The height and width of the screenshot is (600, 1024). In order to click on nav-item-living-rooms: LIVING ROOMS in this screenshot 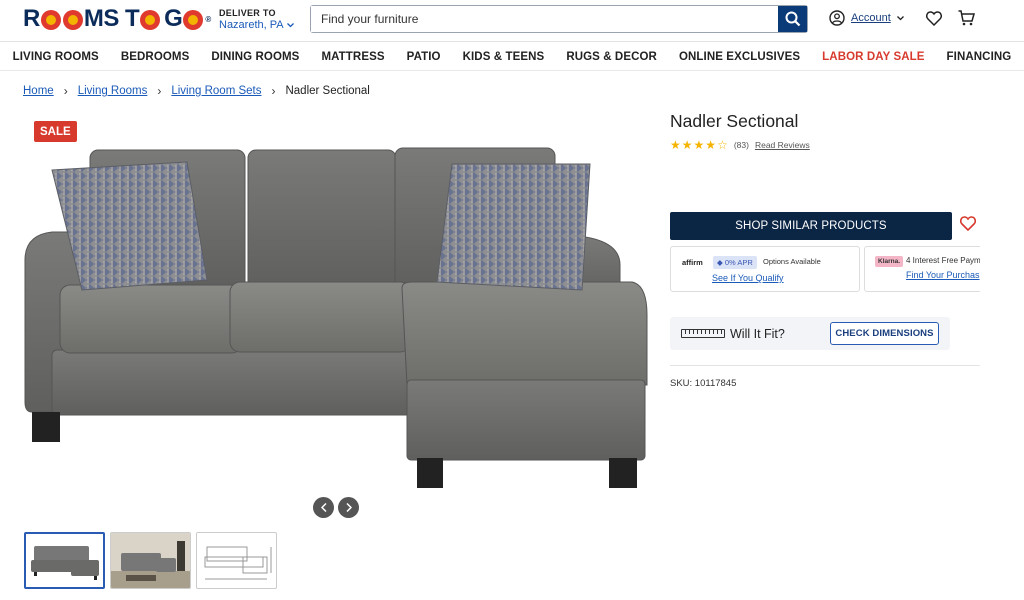, I will do `click(56, 56)`.